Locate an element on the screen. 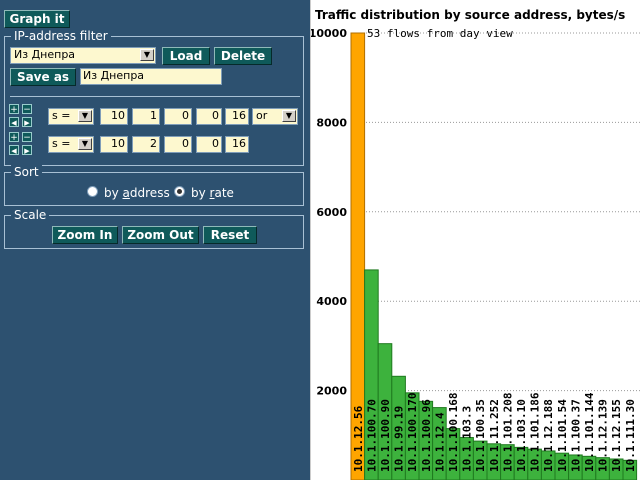  x-category-label: 10.1.101.144 is located at coordinates (589, 432).